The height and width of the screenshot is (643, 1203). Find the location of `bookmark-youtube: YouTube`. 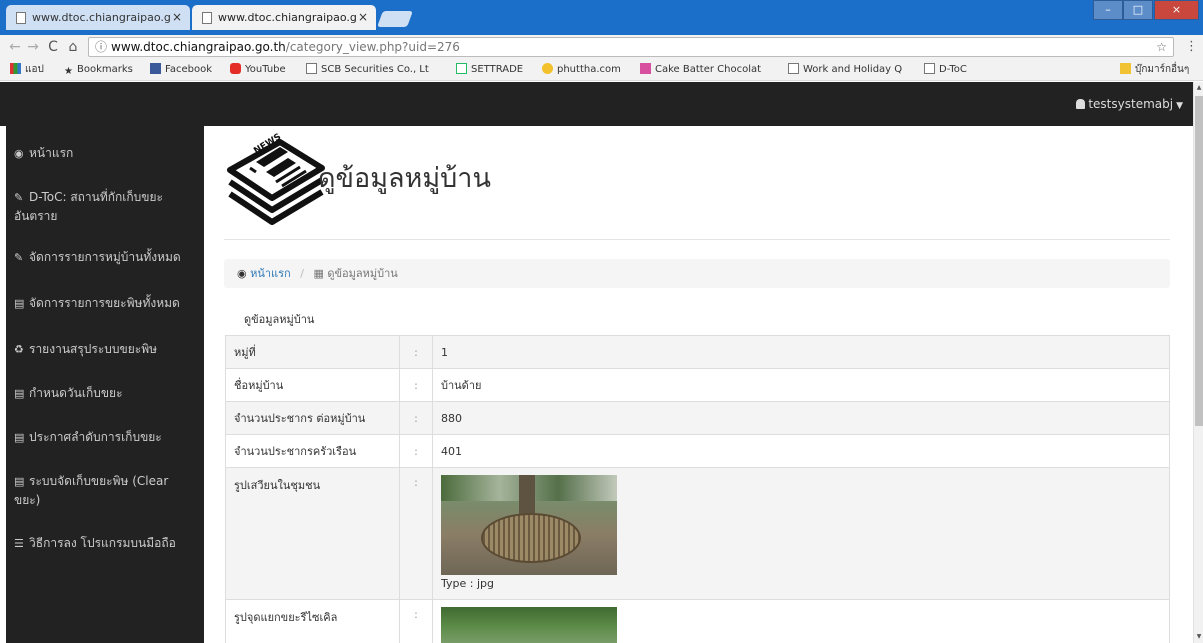

bookmark-youtube: YouTube is located at coordinates (258, 69).